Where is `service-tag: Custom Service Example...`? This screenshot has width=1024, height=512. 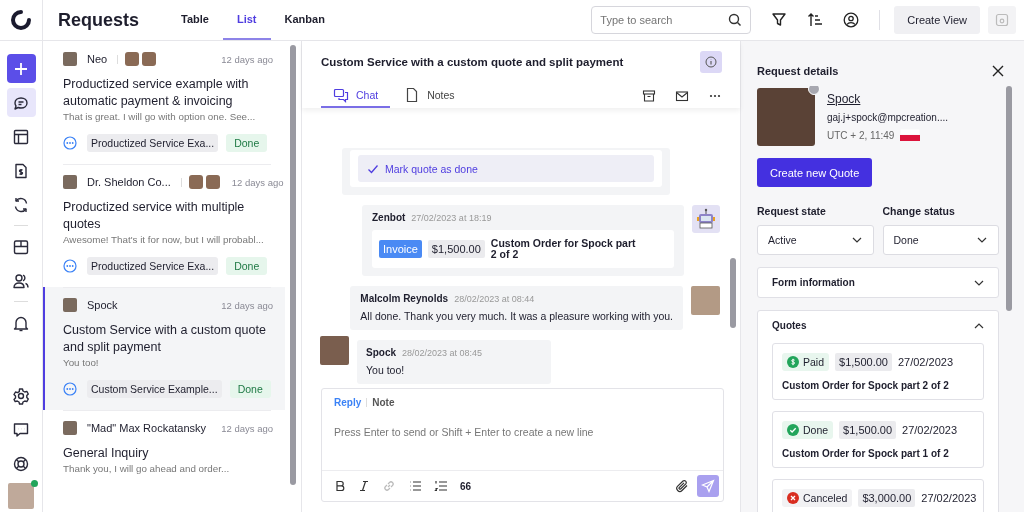
service-tag: Custom Service Example... is located at coordinates (154, 389).